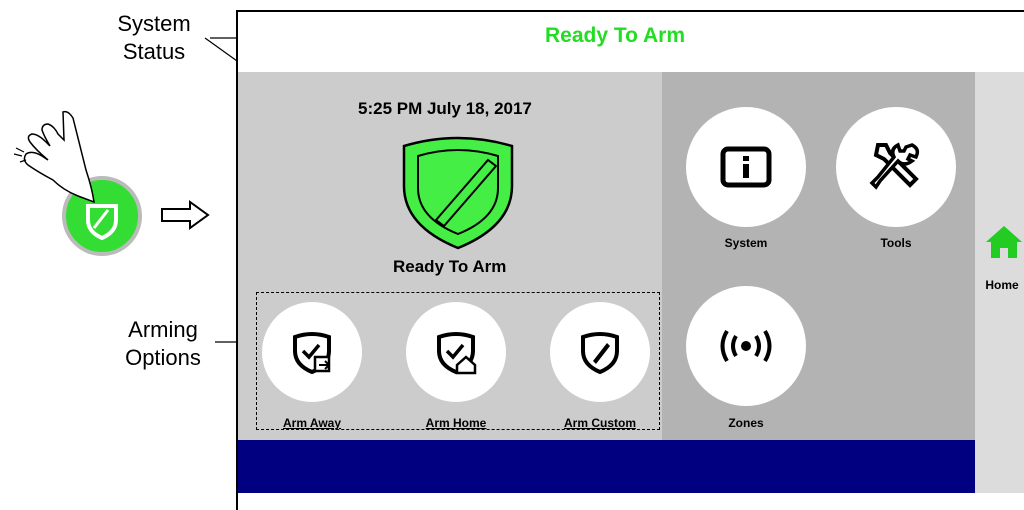  Describe the element at coordinates (746, 243) in the screenshot. I see `system-label: System` at that location.